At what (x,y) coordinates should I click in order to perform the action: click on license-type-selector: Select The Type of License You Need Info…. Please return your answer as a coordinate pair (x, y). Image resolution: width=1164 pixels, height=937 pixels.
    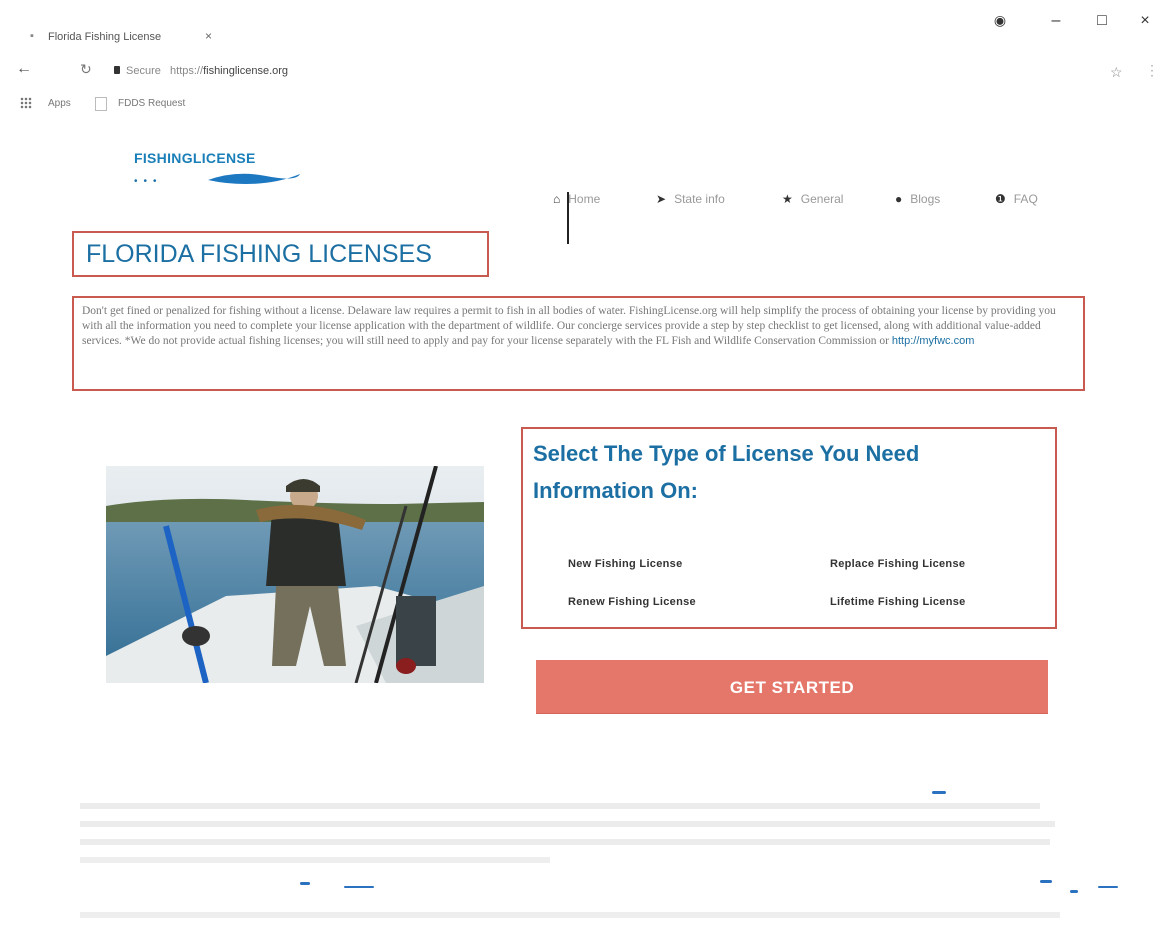
    Looking at the image, I should click on (789, 528).